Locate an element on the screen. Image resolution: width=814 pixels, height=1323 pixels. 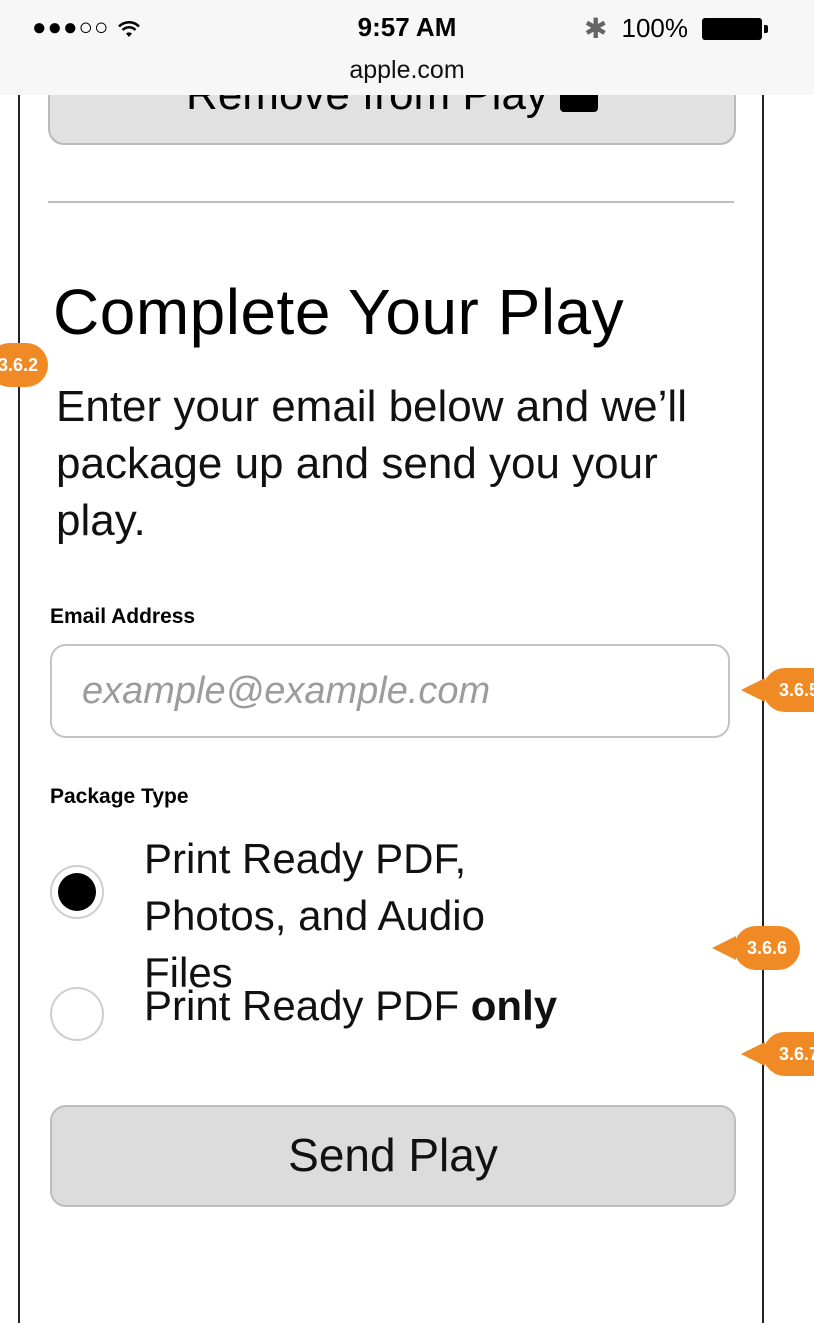
option-text: Print Ready PDF is located at coordinates (307, 1005).